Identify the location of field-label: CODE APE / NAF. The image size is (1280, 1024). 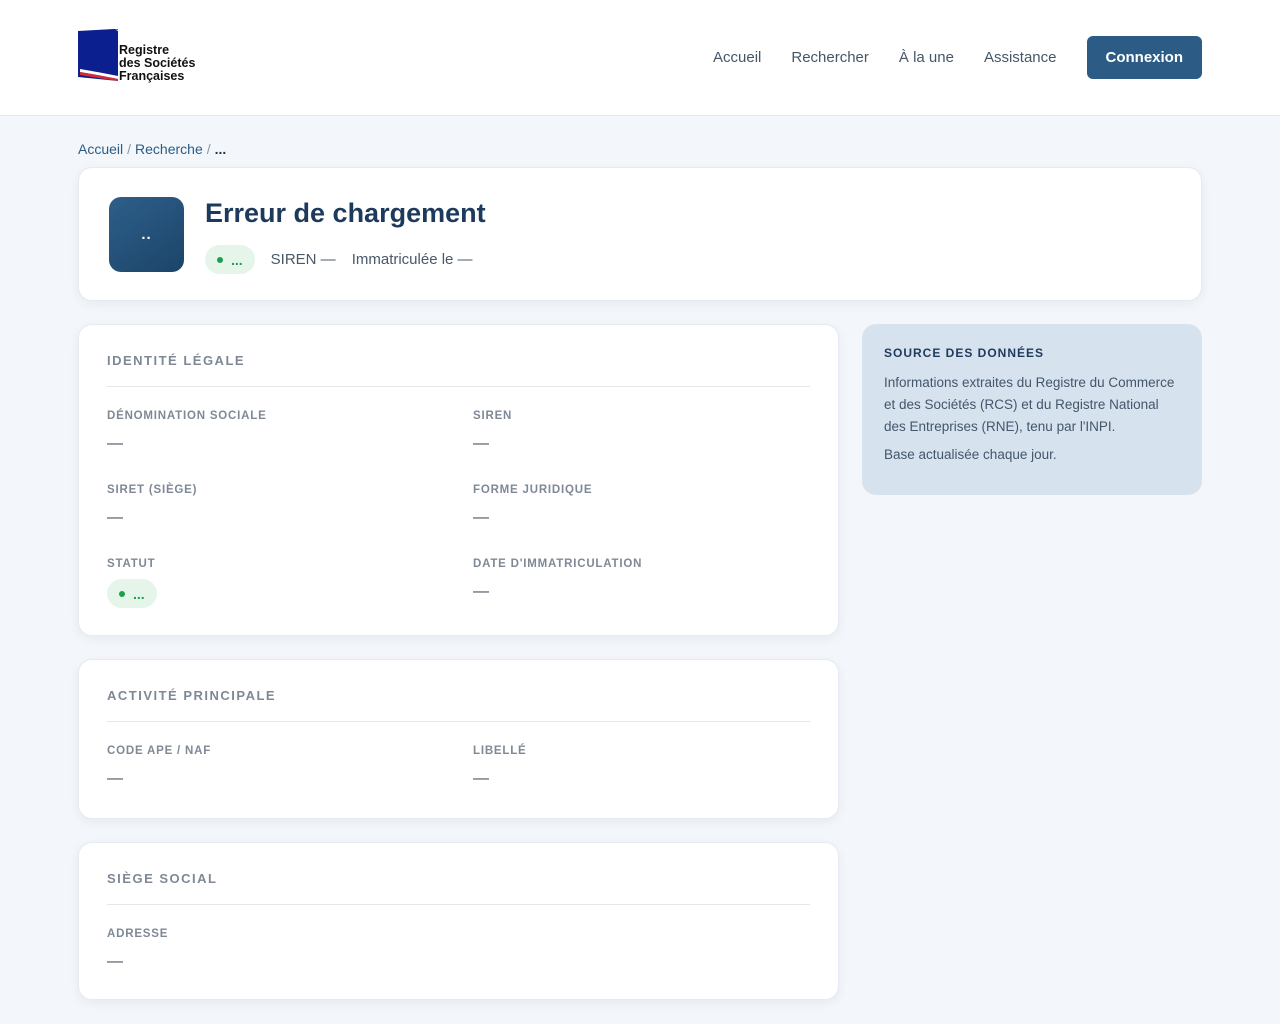
(159, 751).